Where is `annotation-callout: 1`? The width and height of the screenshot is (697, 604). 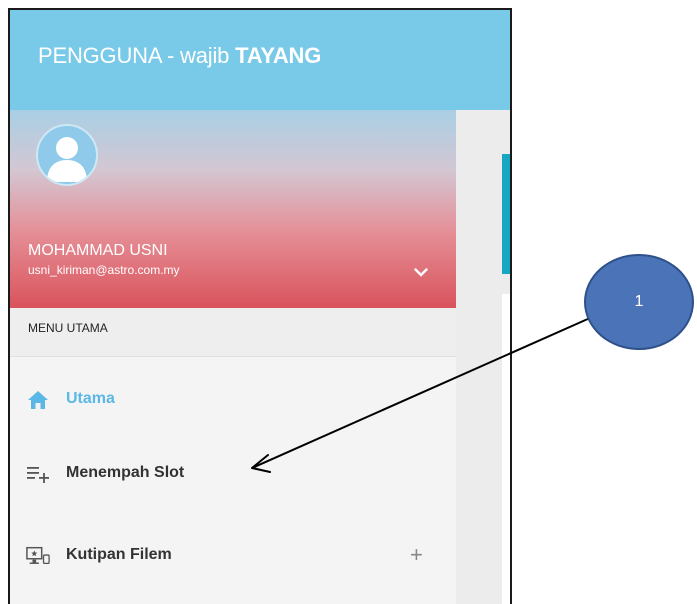
annotation-callout: 1 is located at coordinates (639, 302).